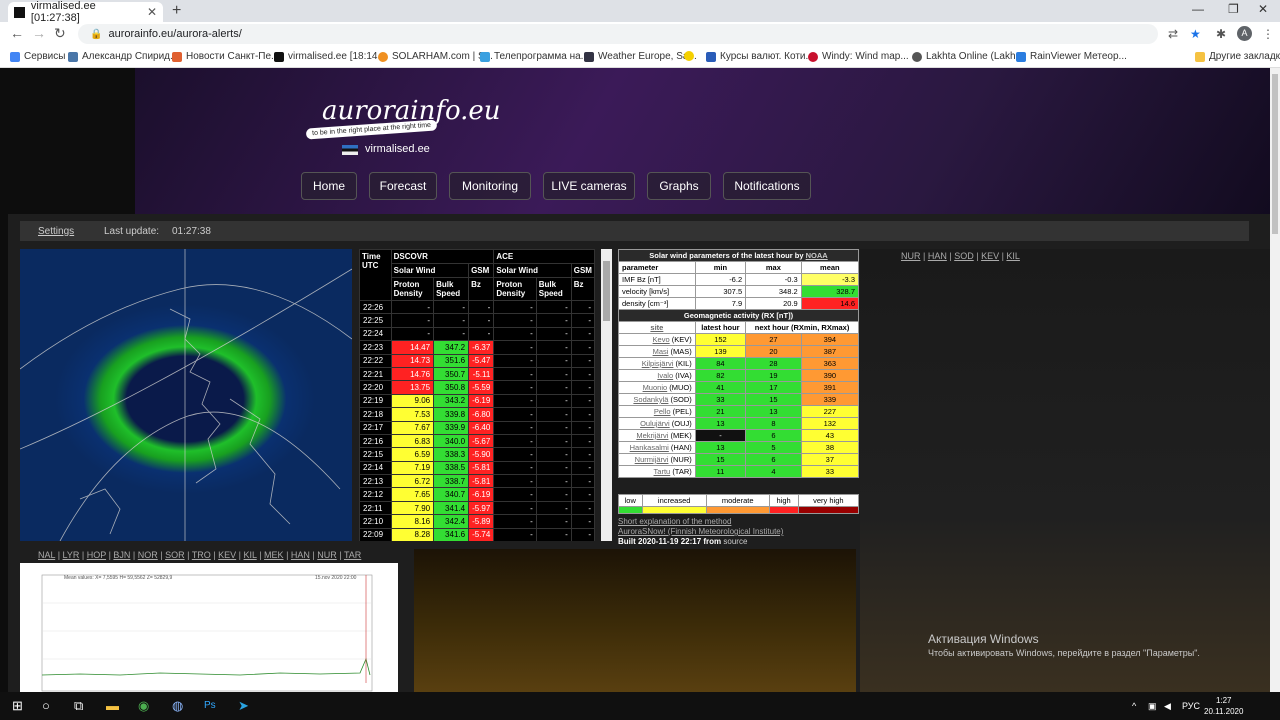  Describe the element at coordinates (1173, 34) in the screenshot. I see `translate-icon: ⇄` at that location.